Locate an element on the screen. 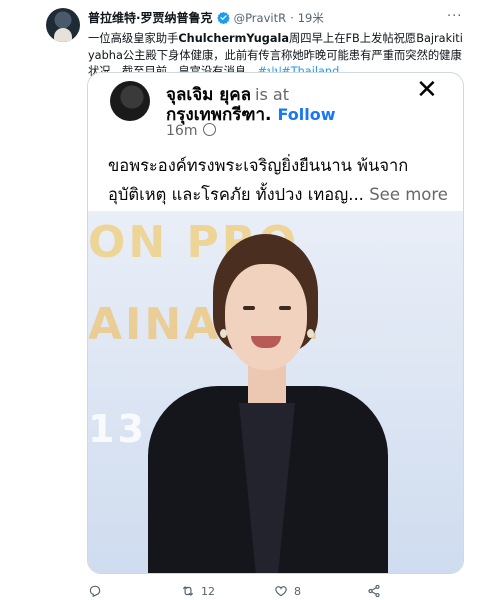 The image size is (500, 600). author-avatar is located at coordinates (63, 25).